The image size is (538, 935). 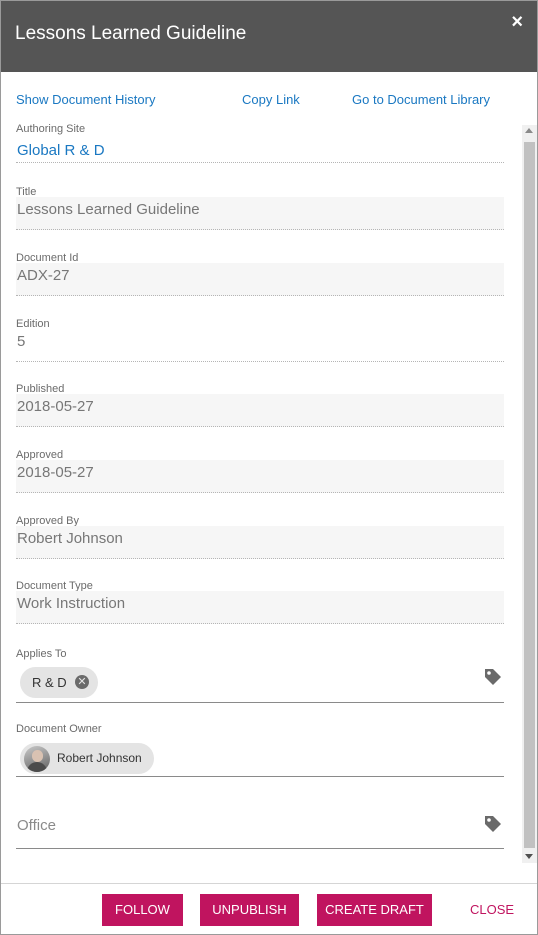 What do you see at coordinates (21, 341) in the screenshot?
I see `edition-text: 5` at bounding box center [21, 341].